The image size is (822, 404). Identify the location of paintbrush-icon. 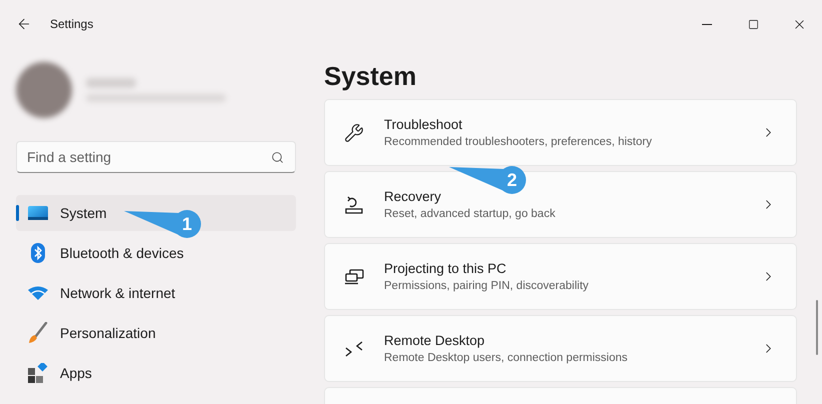
(38, 333).